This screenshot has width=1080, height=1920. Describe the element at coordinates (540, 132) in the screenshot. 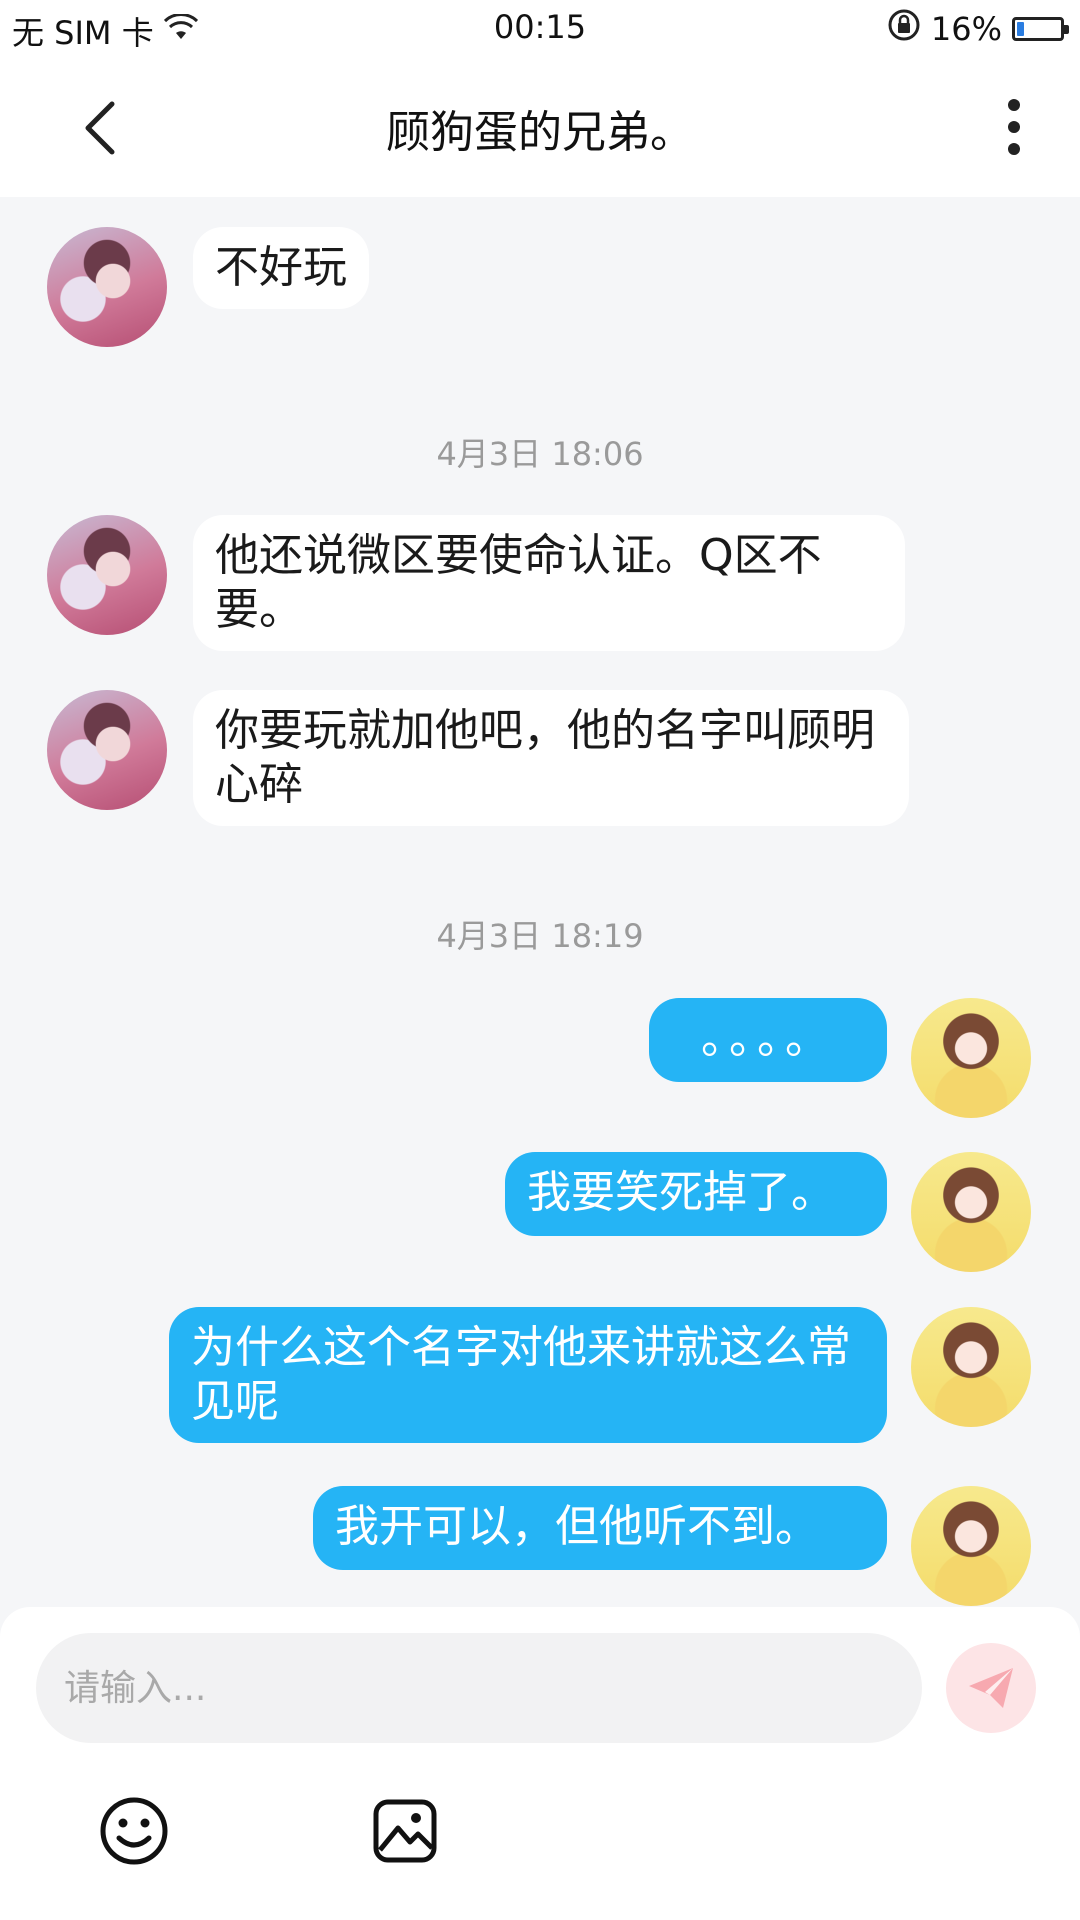

I see `page-title: 顾狗蛋的兄弟。` at that location.